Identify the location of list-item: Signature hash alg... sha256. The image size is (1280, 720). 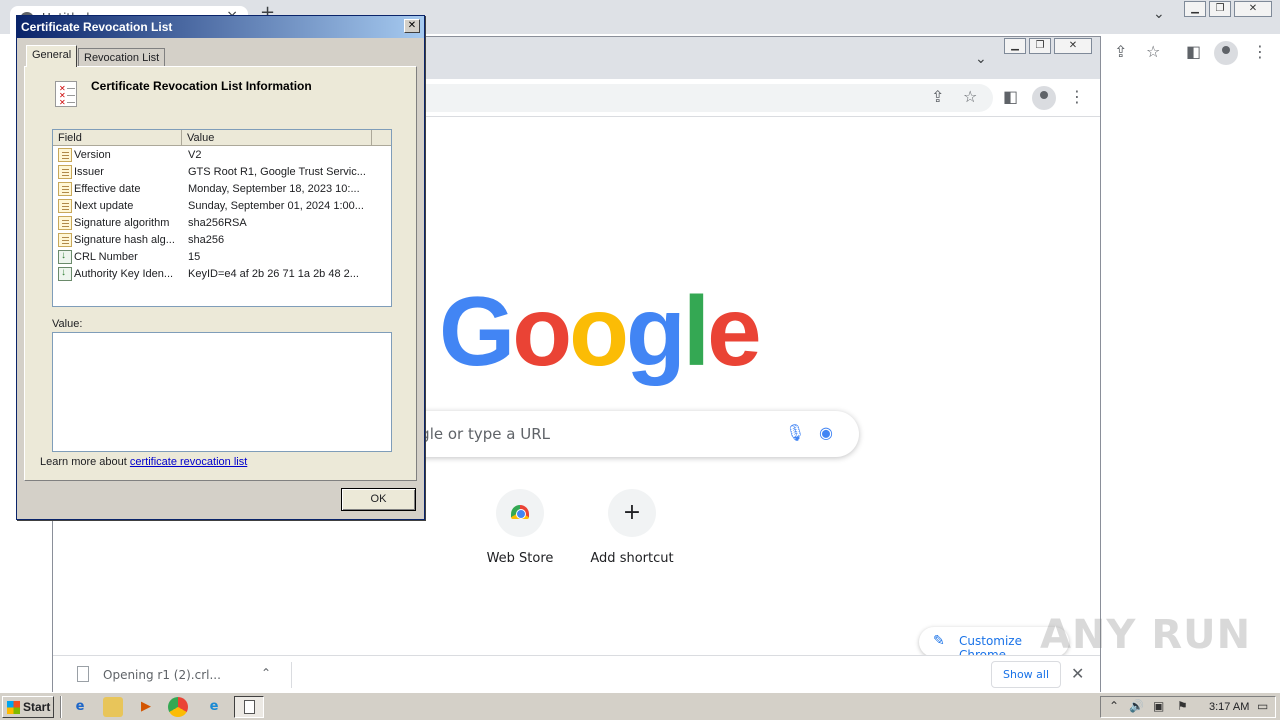
(222, 240).